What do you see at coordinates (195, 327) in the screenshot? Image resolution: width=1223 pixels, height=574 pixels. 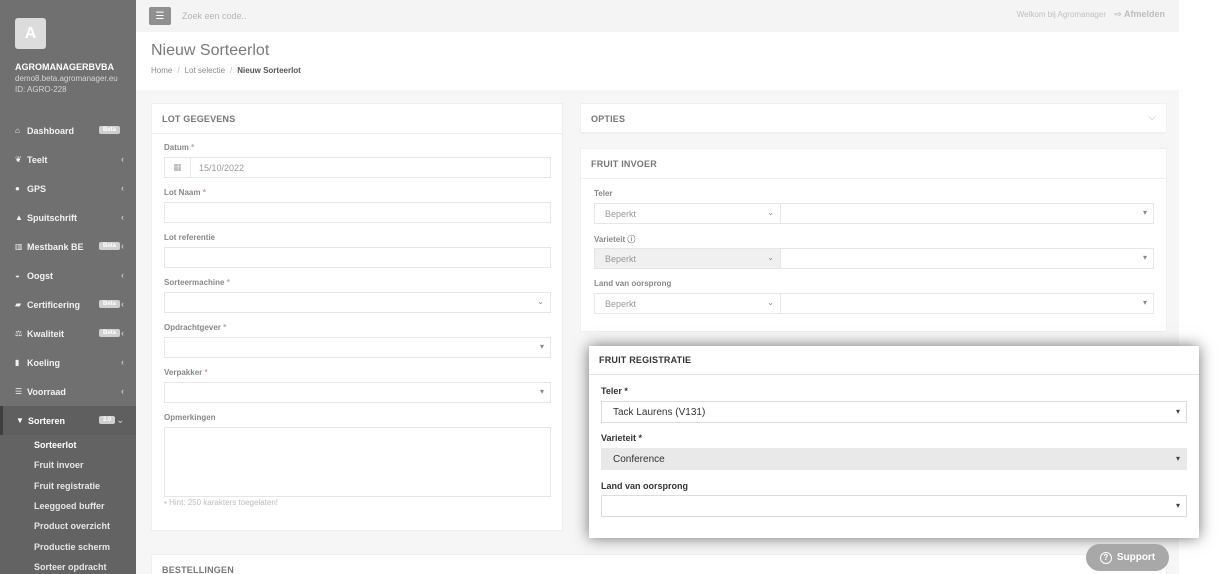 I see `opdrachtgever-label: Opdrachtgever *` at bounding box center [195, 327].